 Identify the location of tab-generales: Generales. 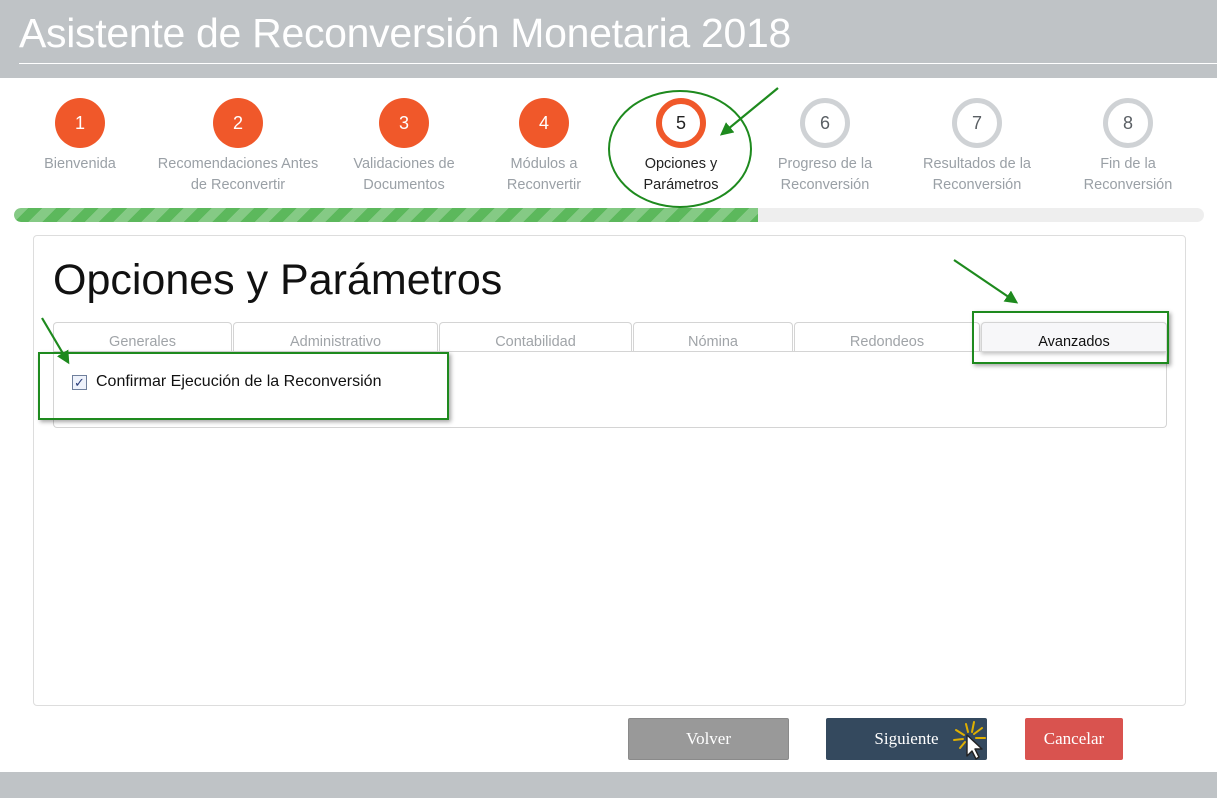
(142, 337).